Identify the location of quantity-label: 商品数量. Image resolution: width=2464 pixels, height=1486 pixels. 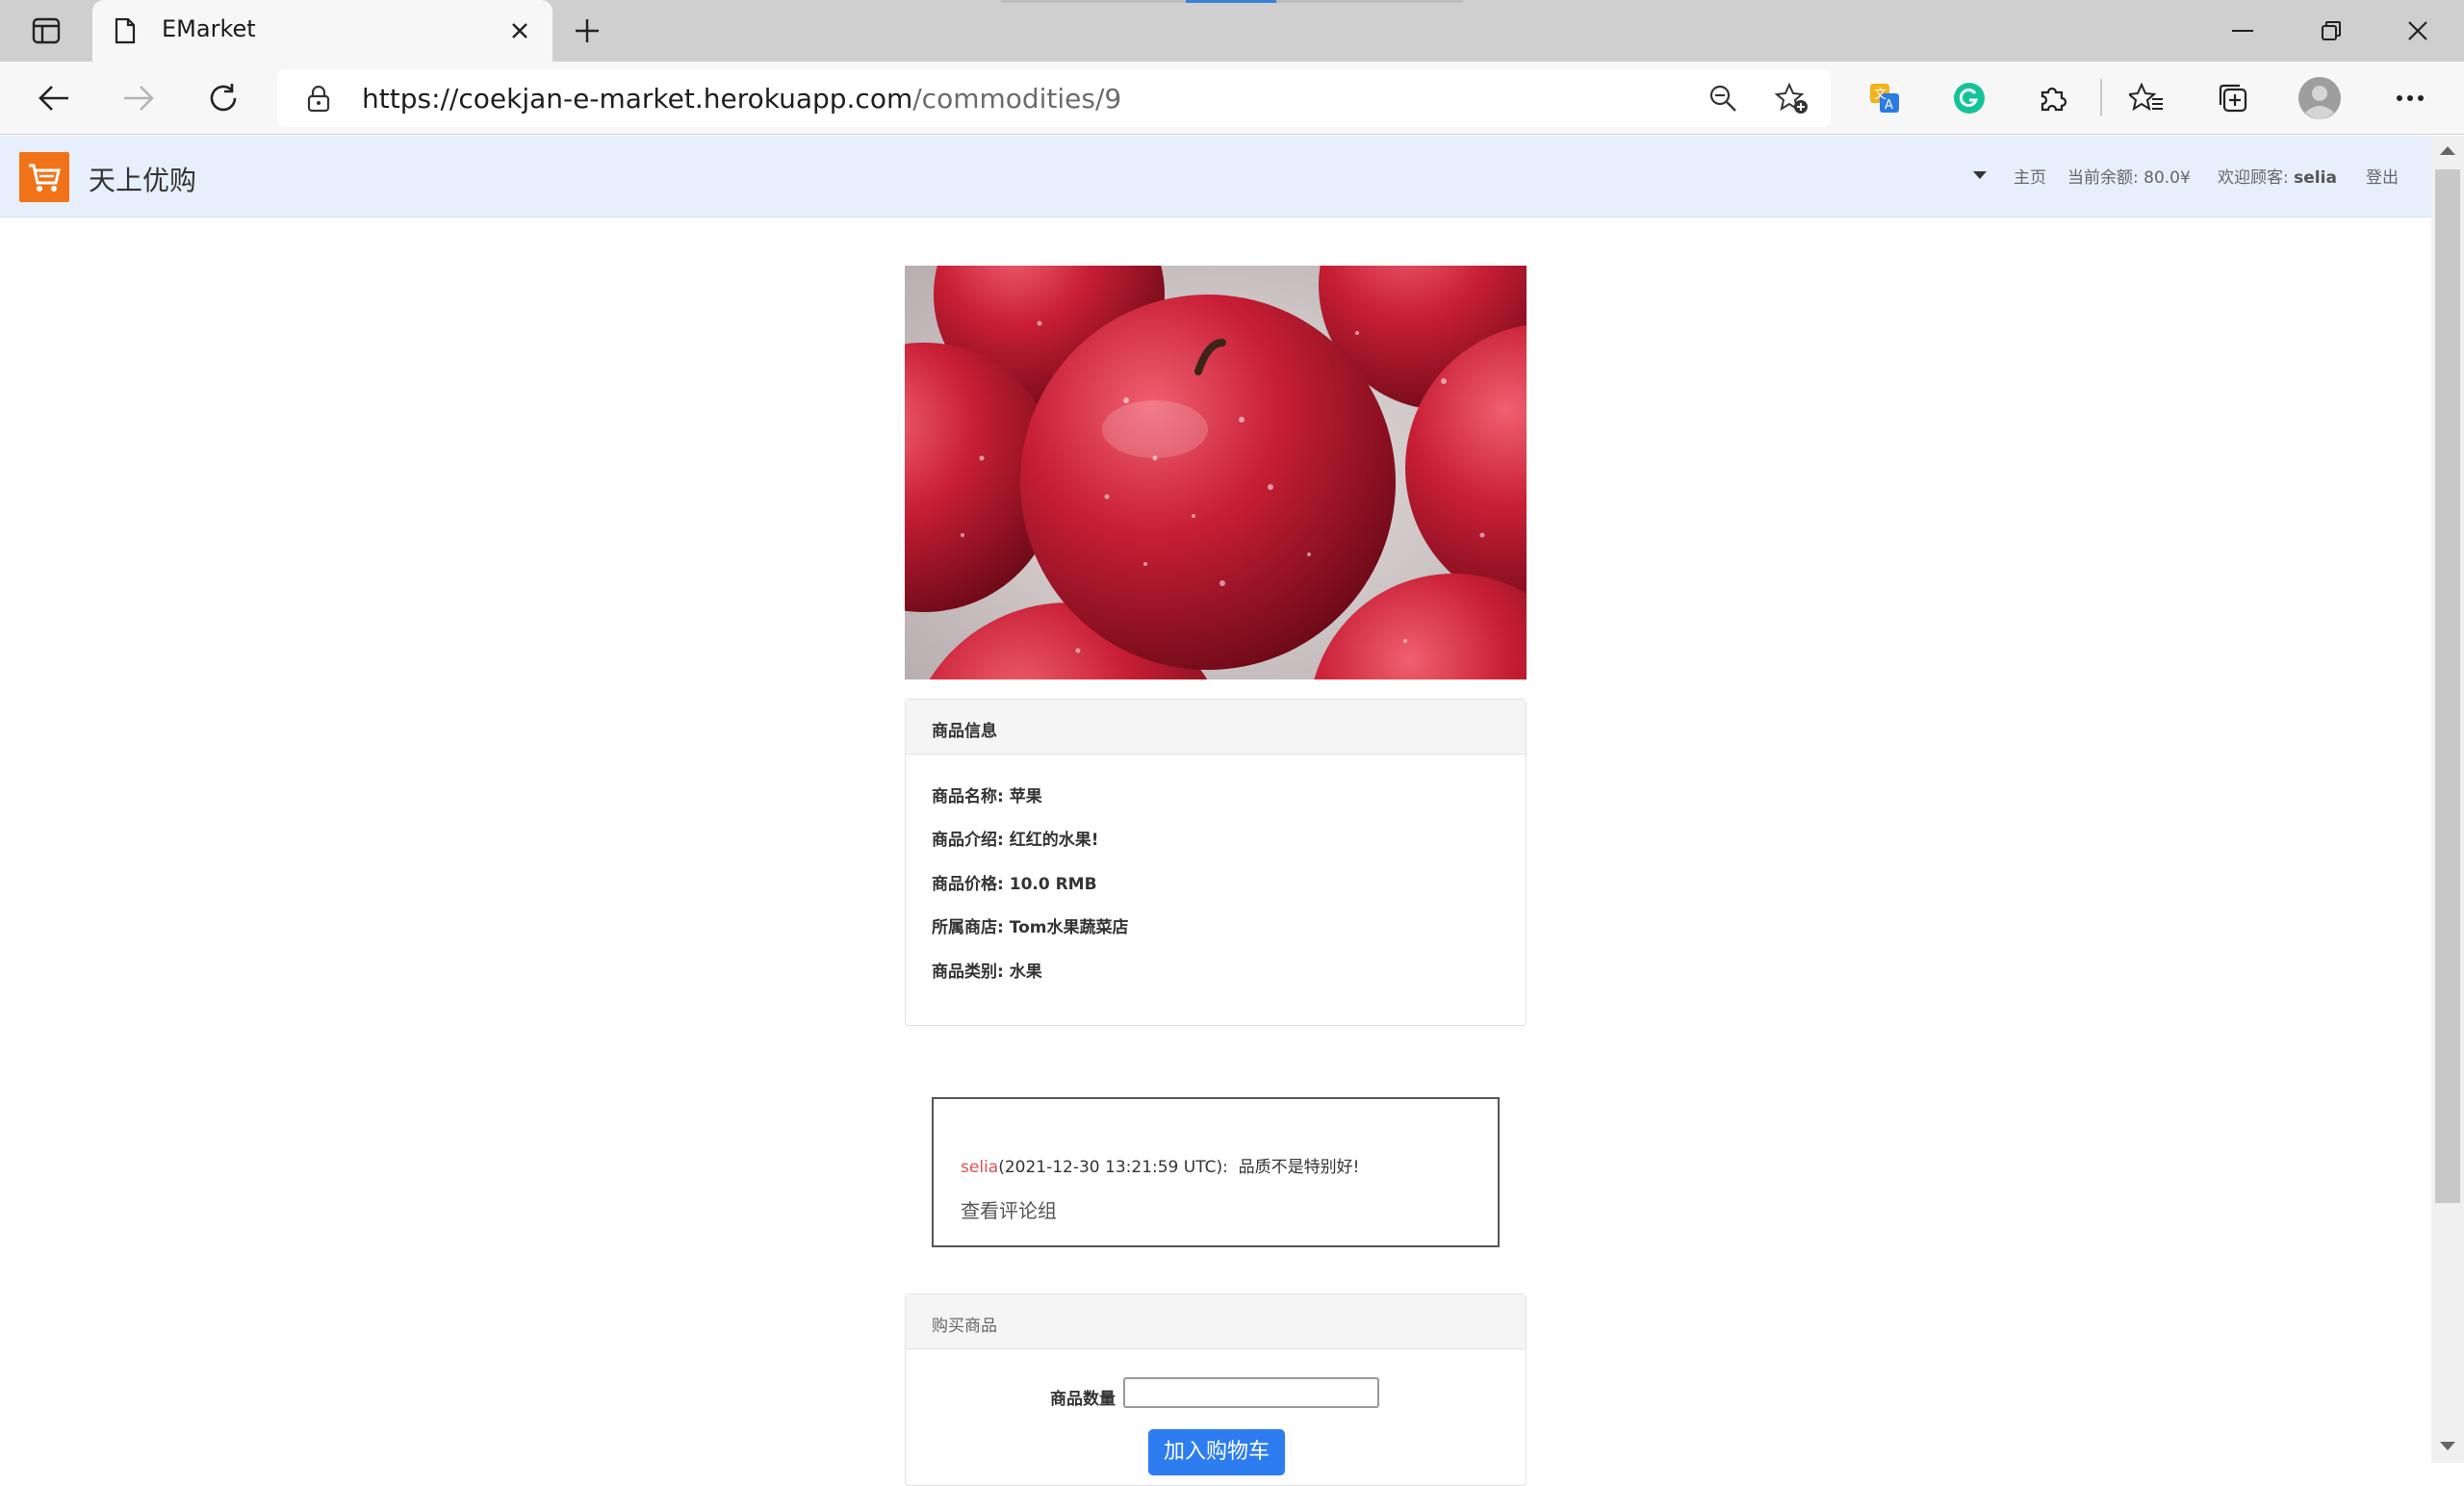
(1083, 1399).